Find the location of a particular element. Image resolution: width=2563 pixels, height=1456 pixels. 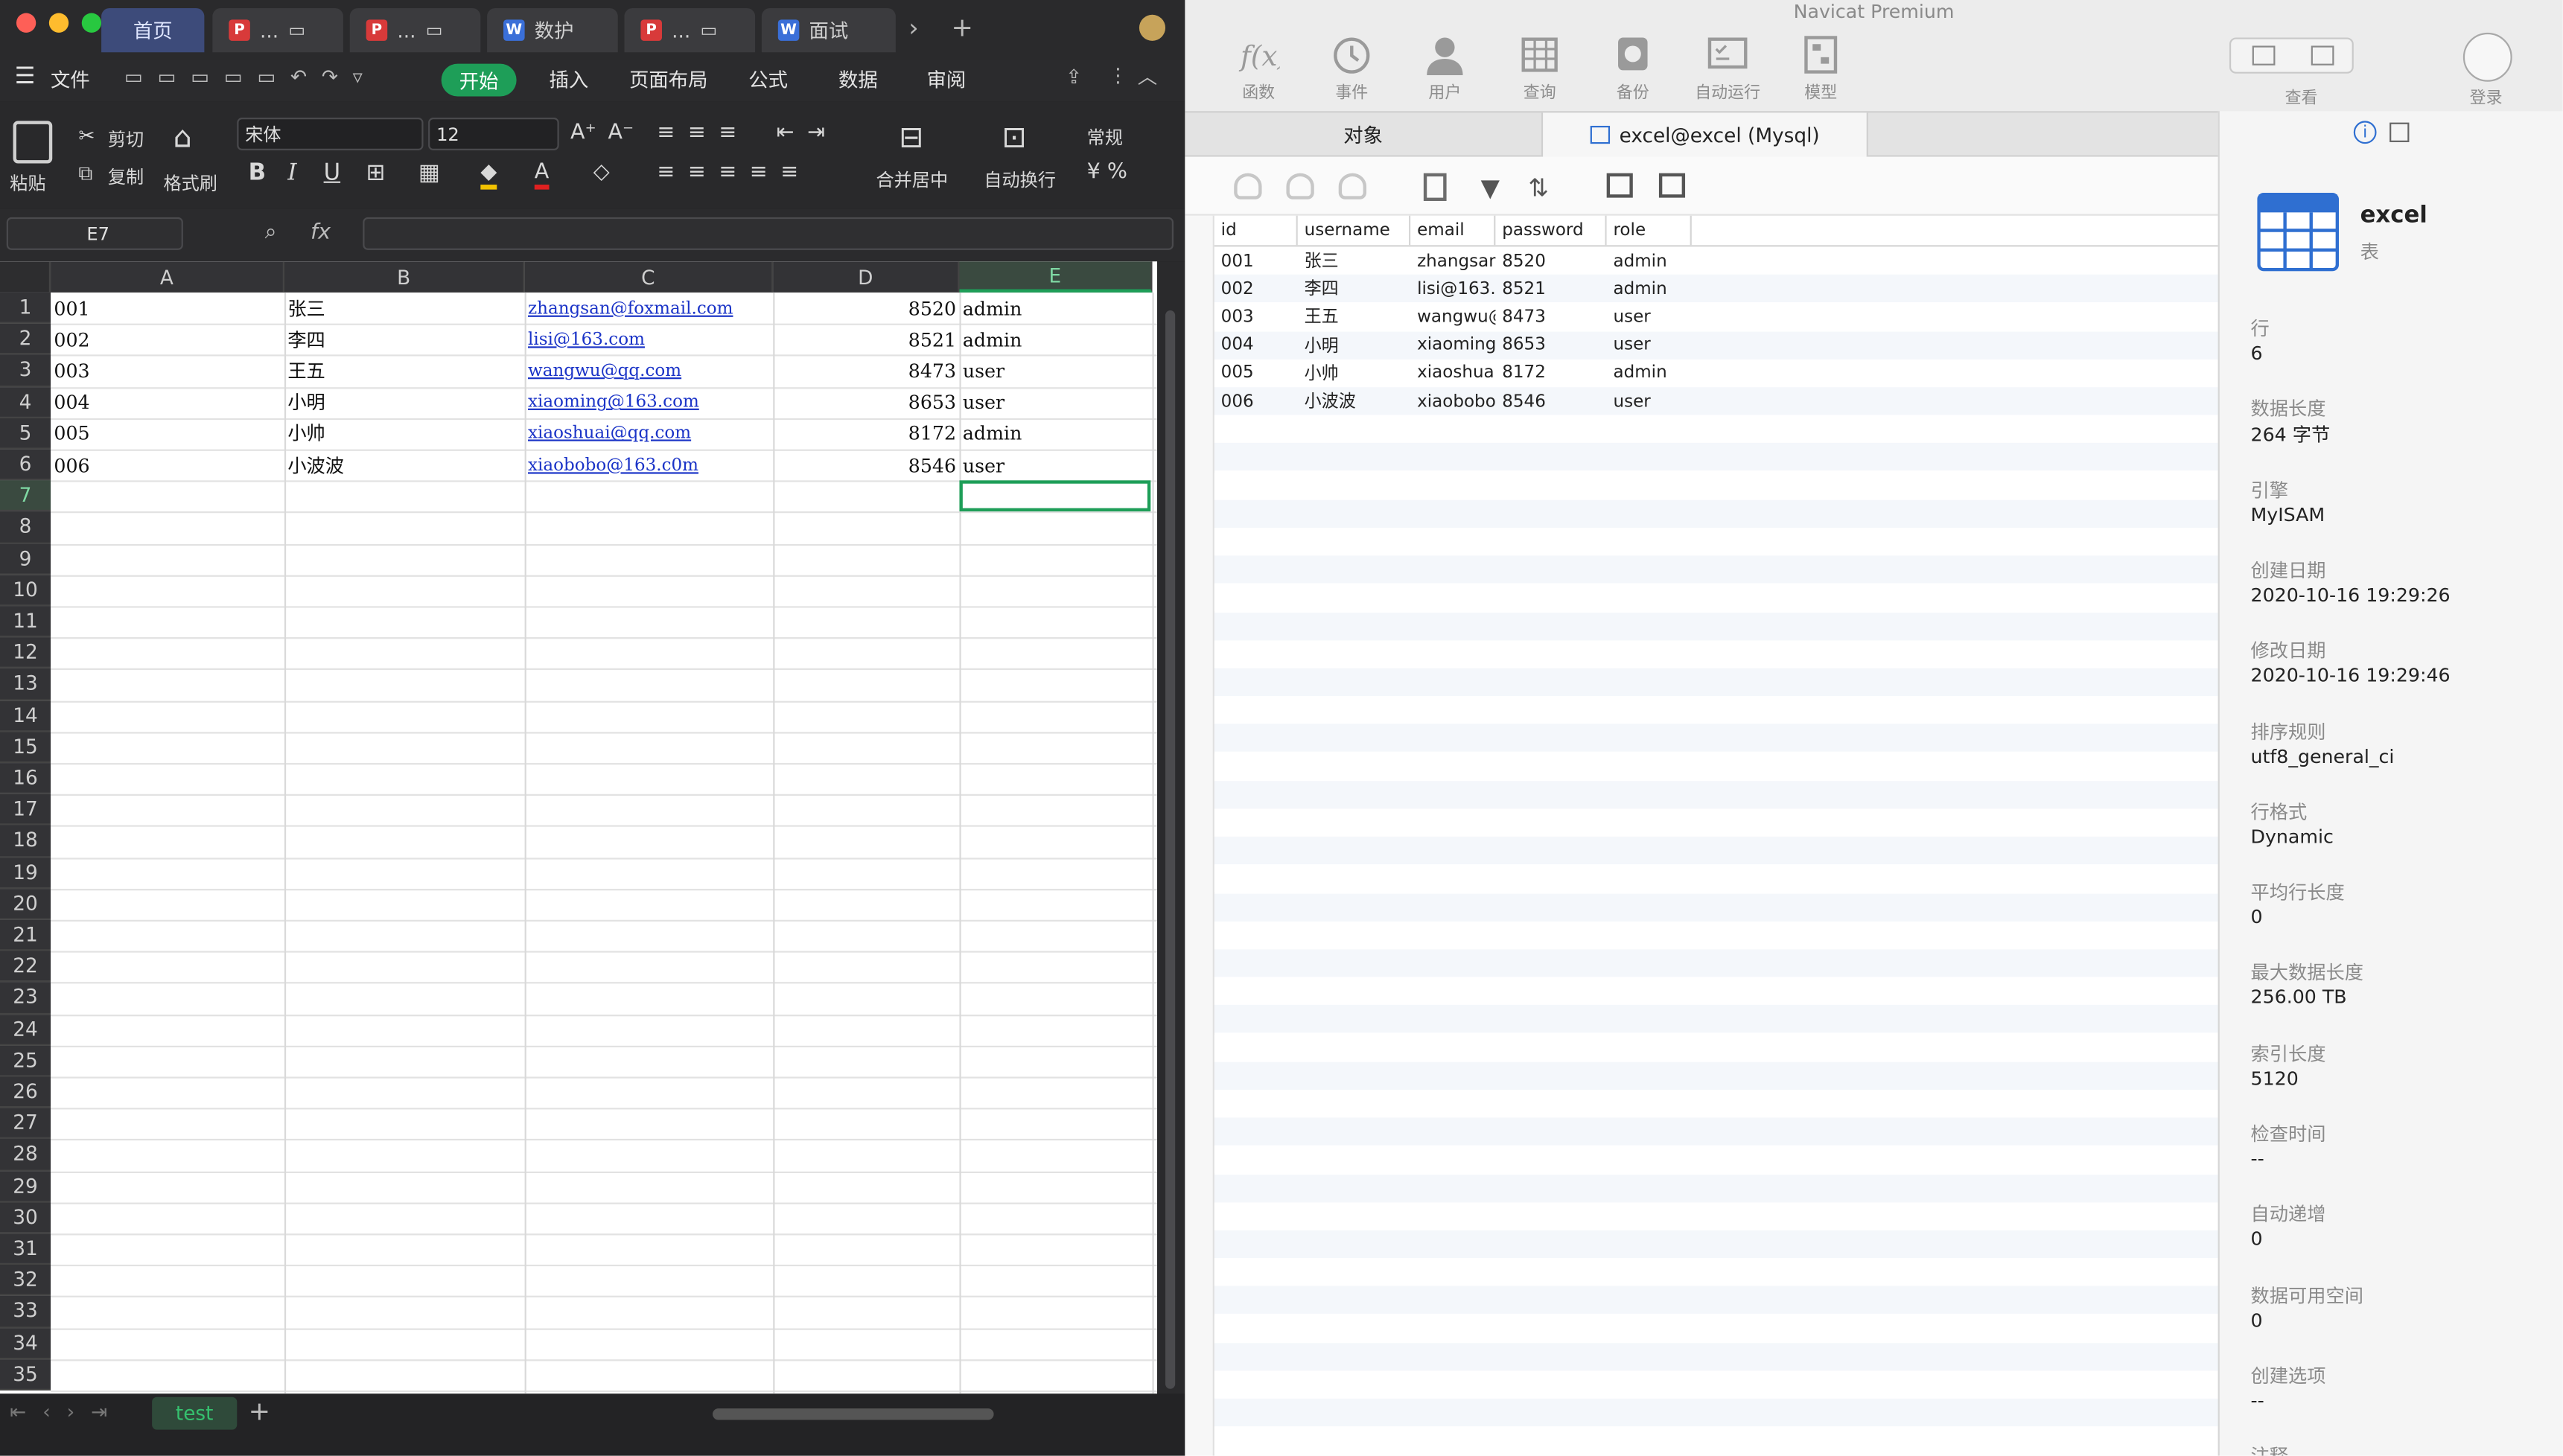

grid-cell-email: xiaoshuai is located at coordinates (1452, 372).